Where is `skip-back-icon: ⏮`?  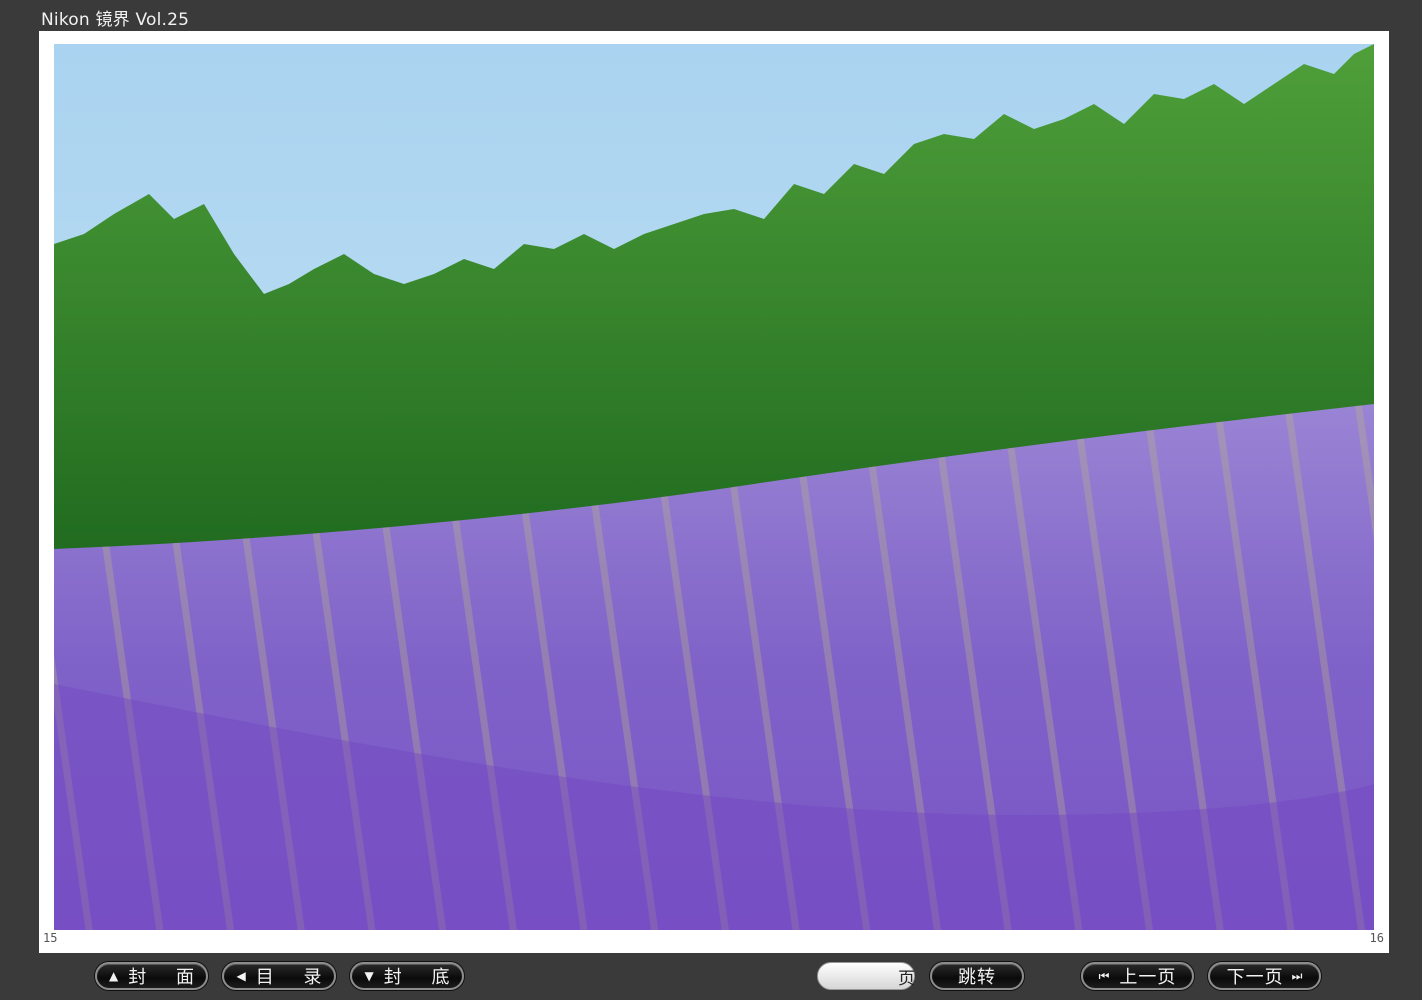
skip-back-icon: ⏮ is located at coordinates (1104, 975).